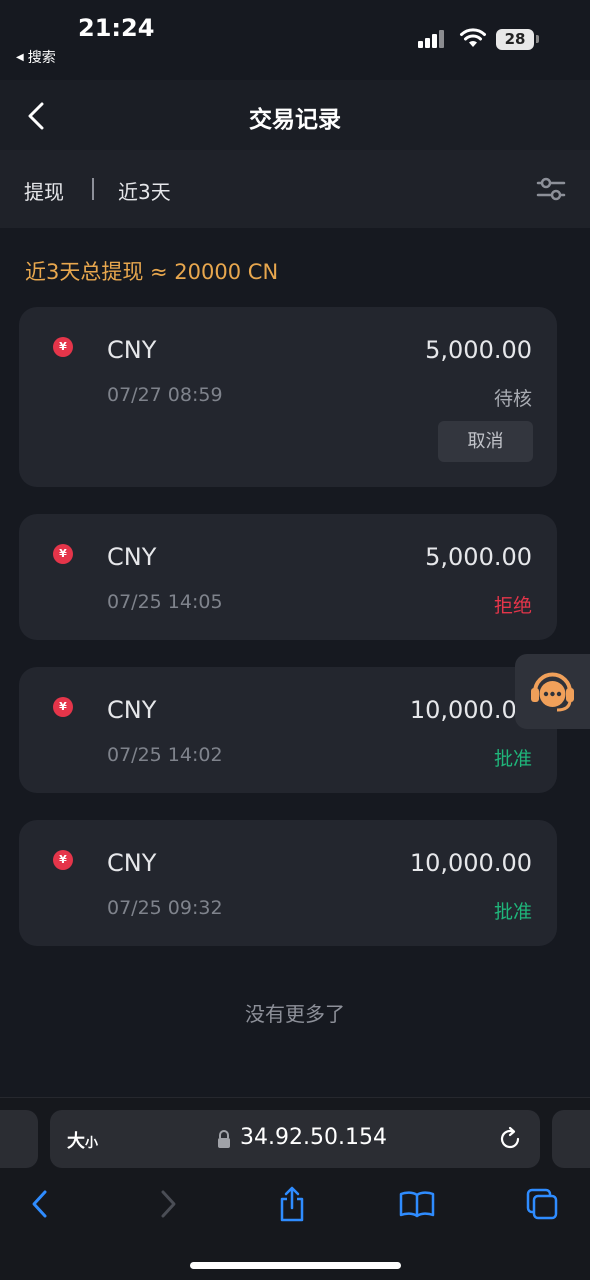  Describe the element at coordinates (116, 28) in the screenshot. I see `status-time: 21:24` at that location.